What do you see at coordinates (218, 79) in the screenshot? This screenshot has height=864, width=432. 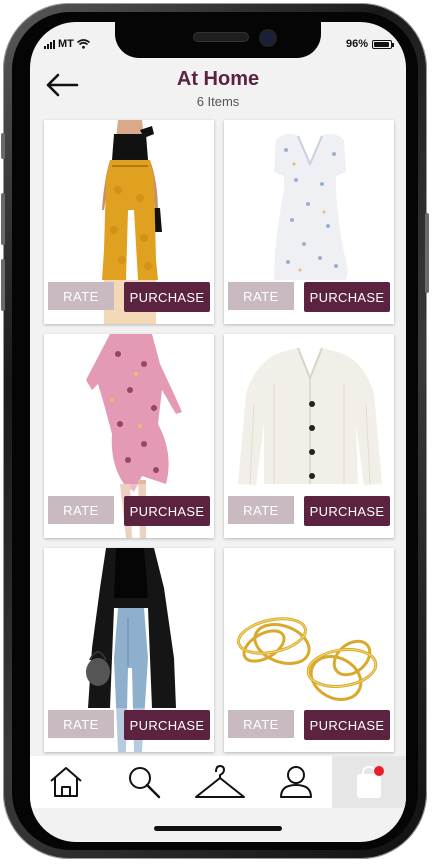 I see `page-title: At Home` at bounding box center [218, 79].